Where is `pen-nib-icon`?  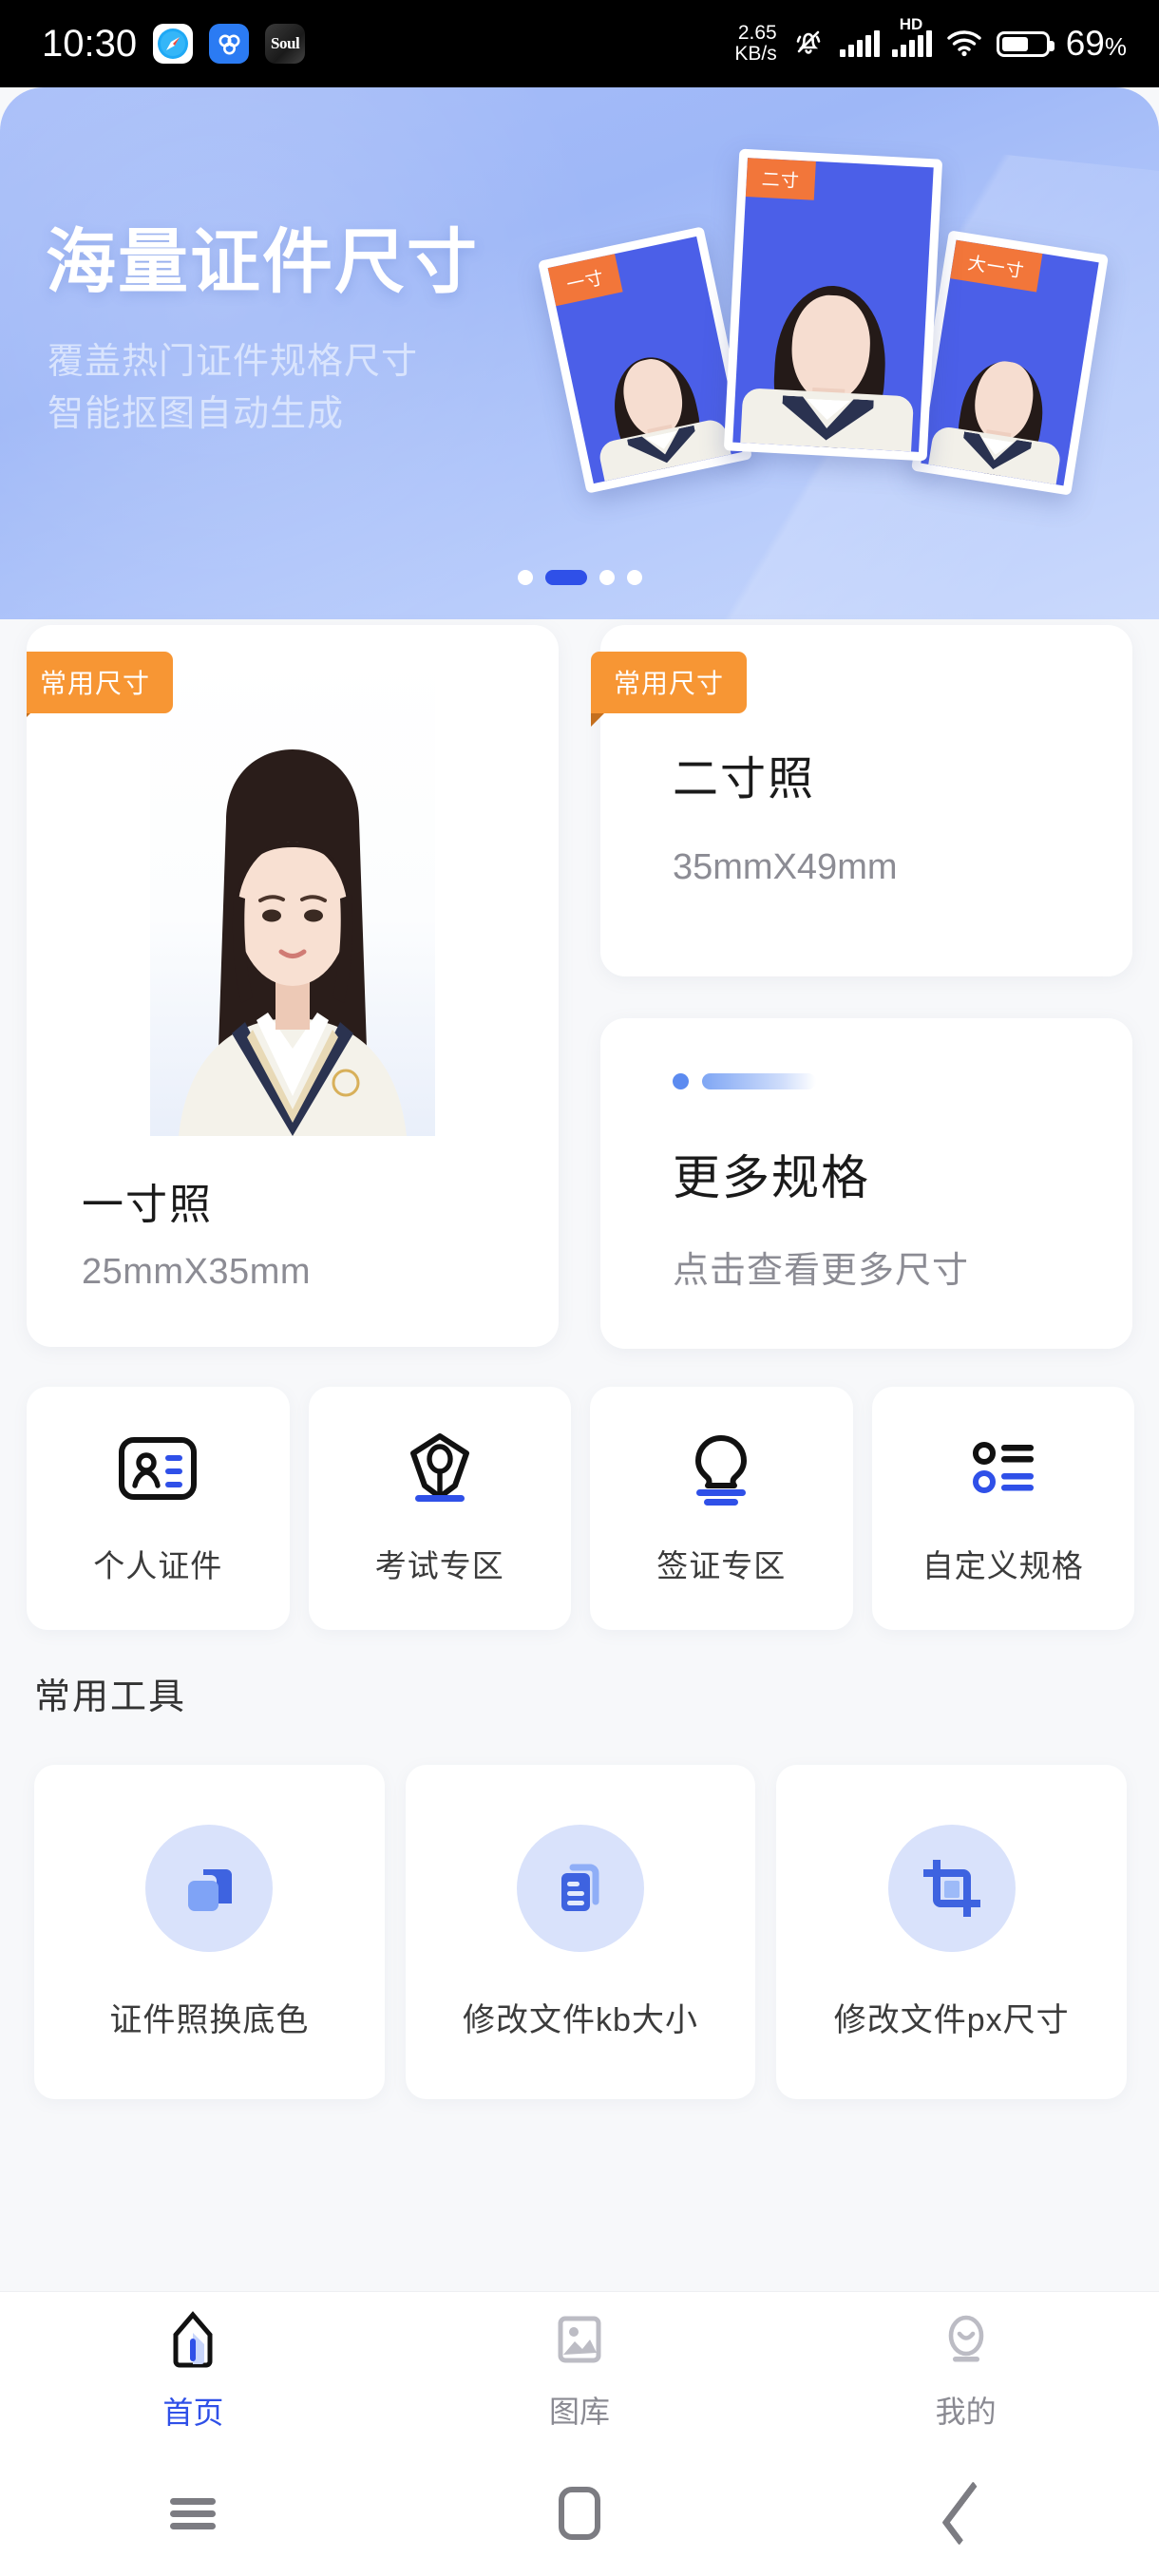 pen-nib-icon is located at coordinates (440, 1468).